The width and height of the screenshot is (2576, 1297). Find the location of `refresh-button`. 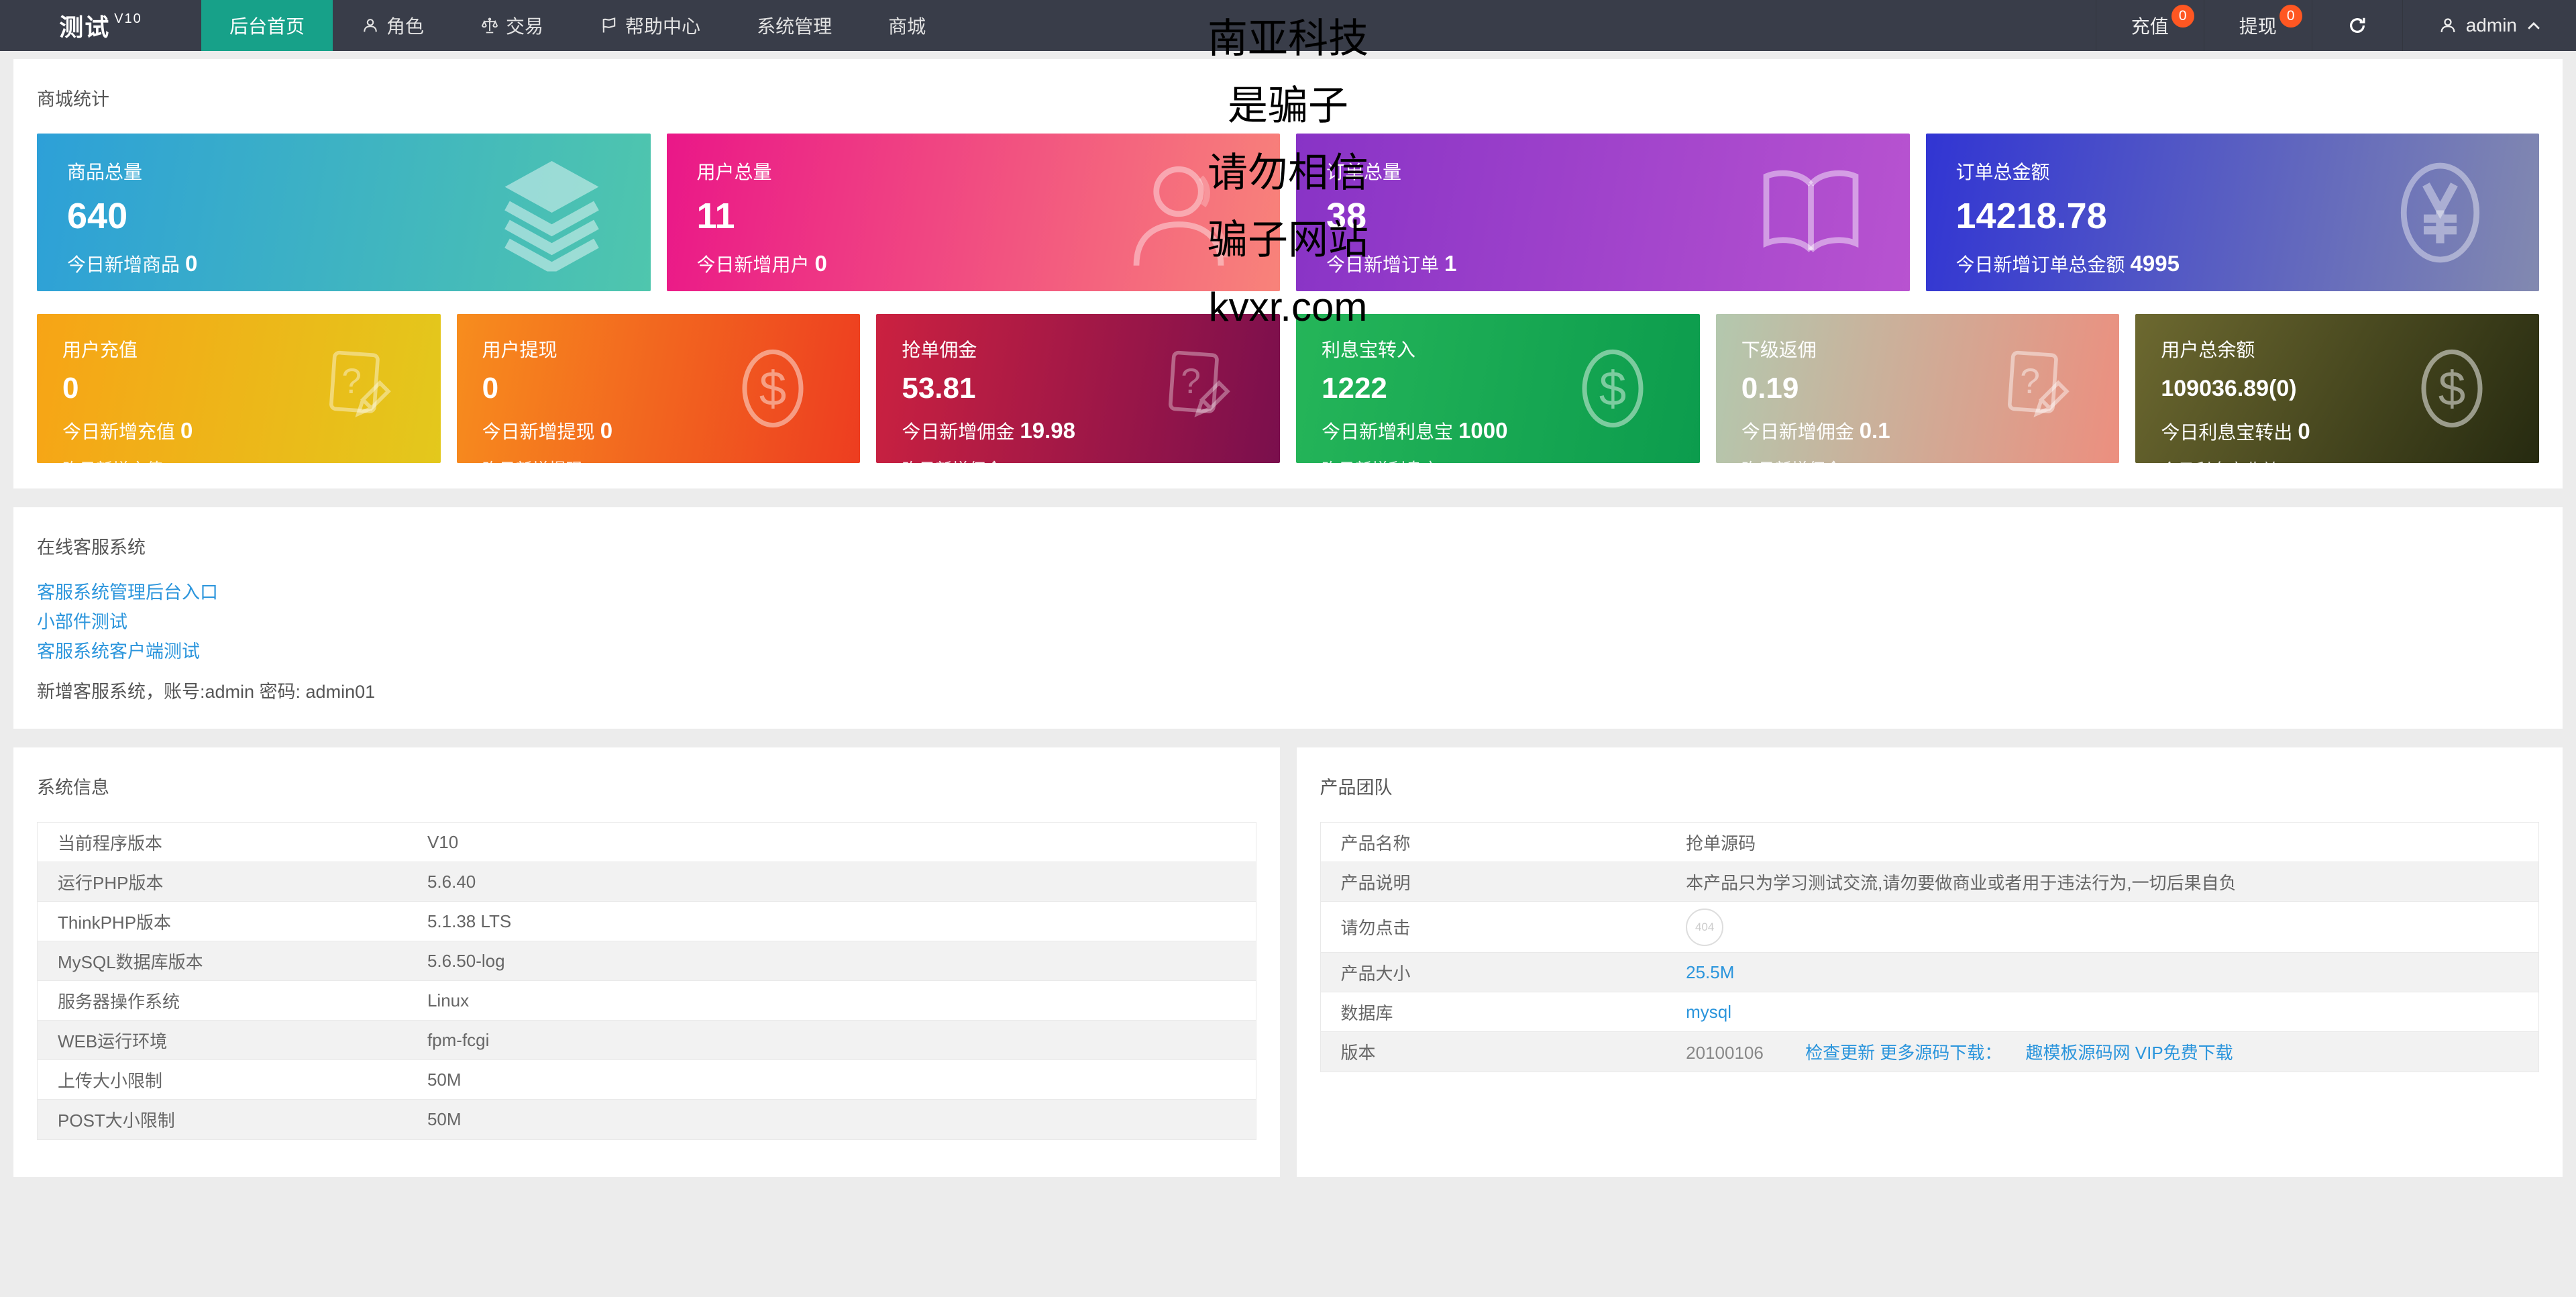

refresh-button is located at coordinates (2356, 26).